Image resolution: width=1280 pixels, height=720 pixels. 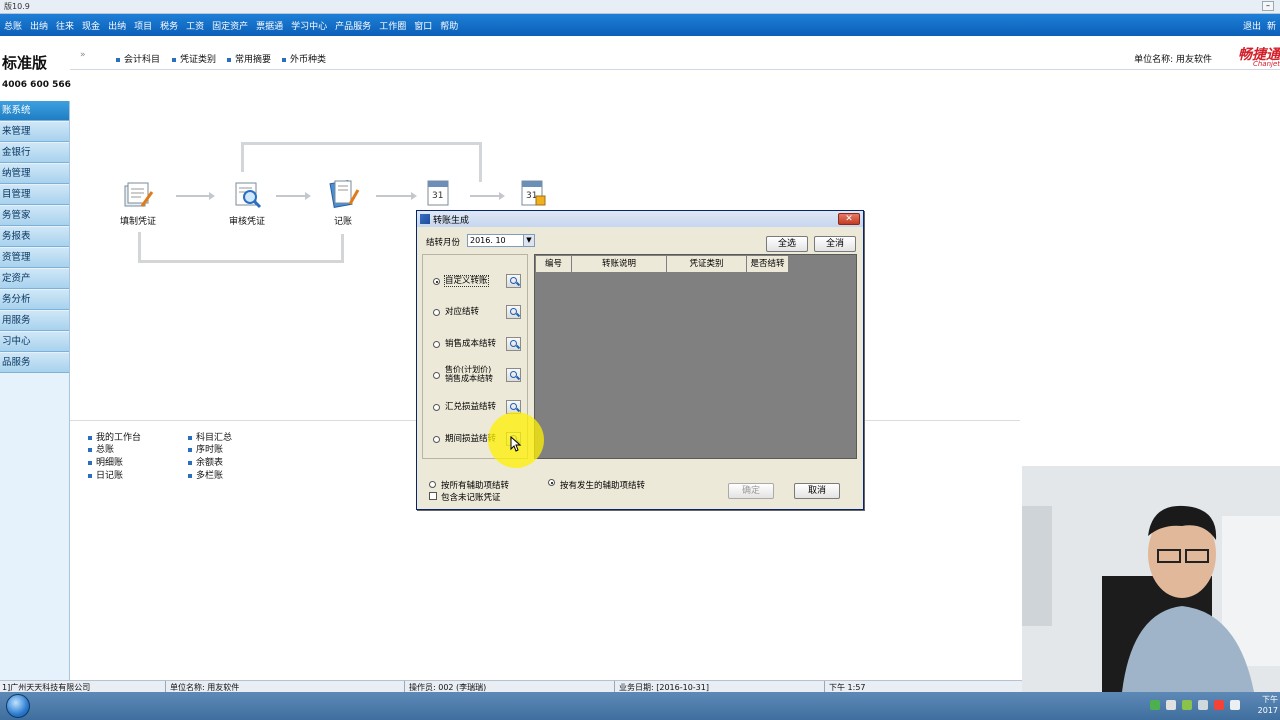 I want to click on sidebar-item-fixed-assets: 定资产, so click(x=34, y=279).